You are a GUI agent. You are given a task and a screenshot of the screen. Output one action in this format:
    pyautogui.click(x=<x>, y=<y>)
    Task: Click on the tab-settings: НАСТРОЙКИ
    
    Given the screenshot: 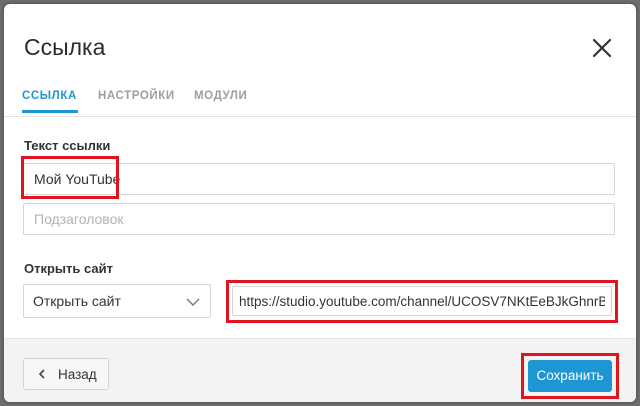 What is the action you would take?
    pyautogui.click(x=136, y=96)
    